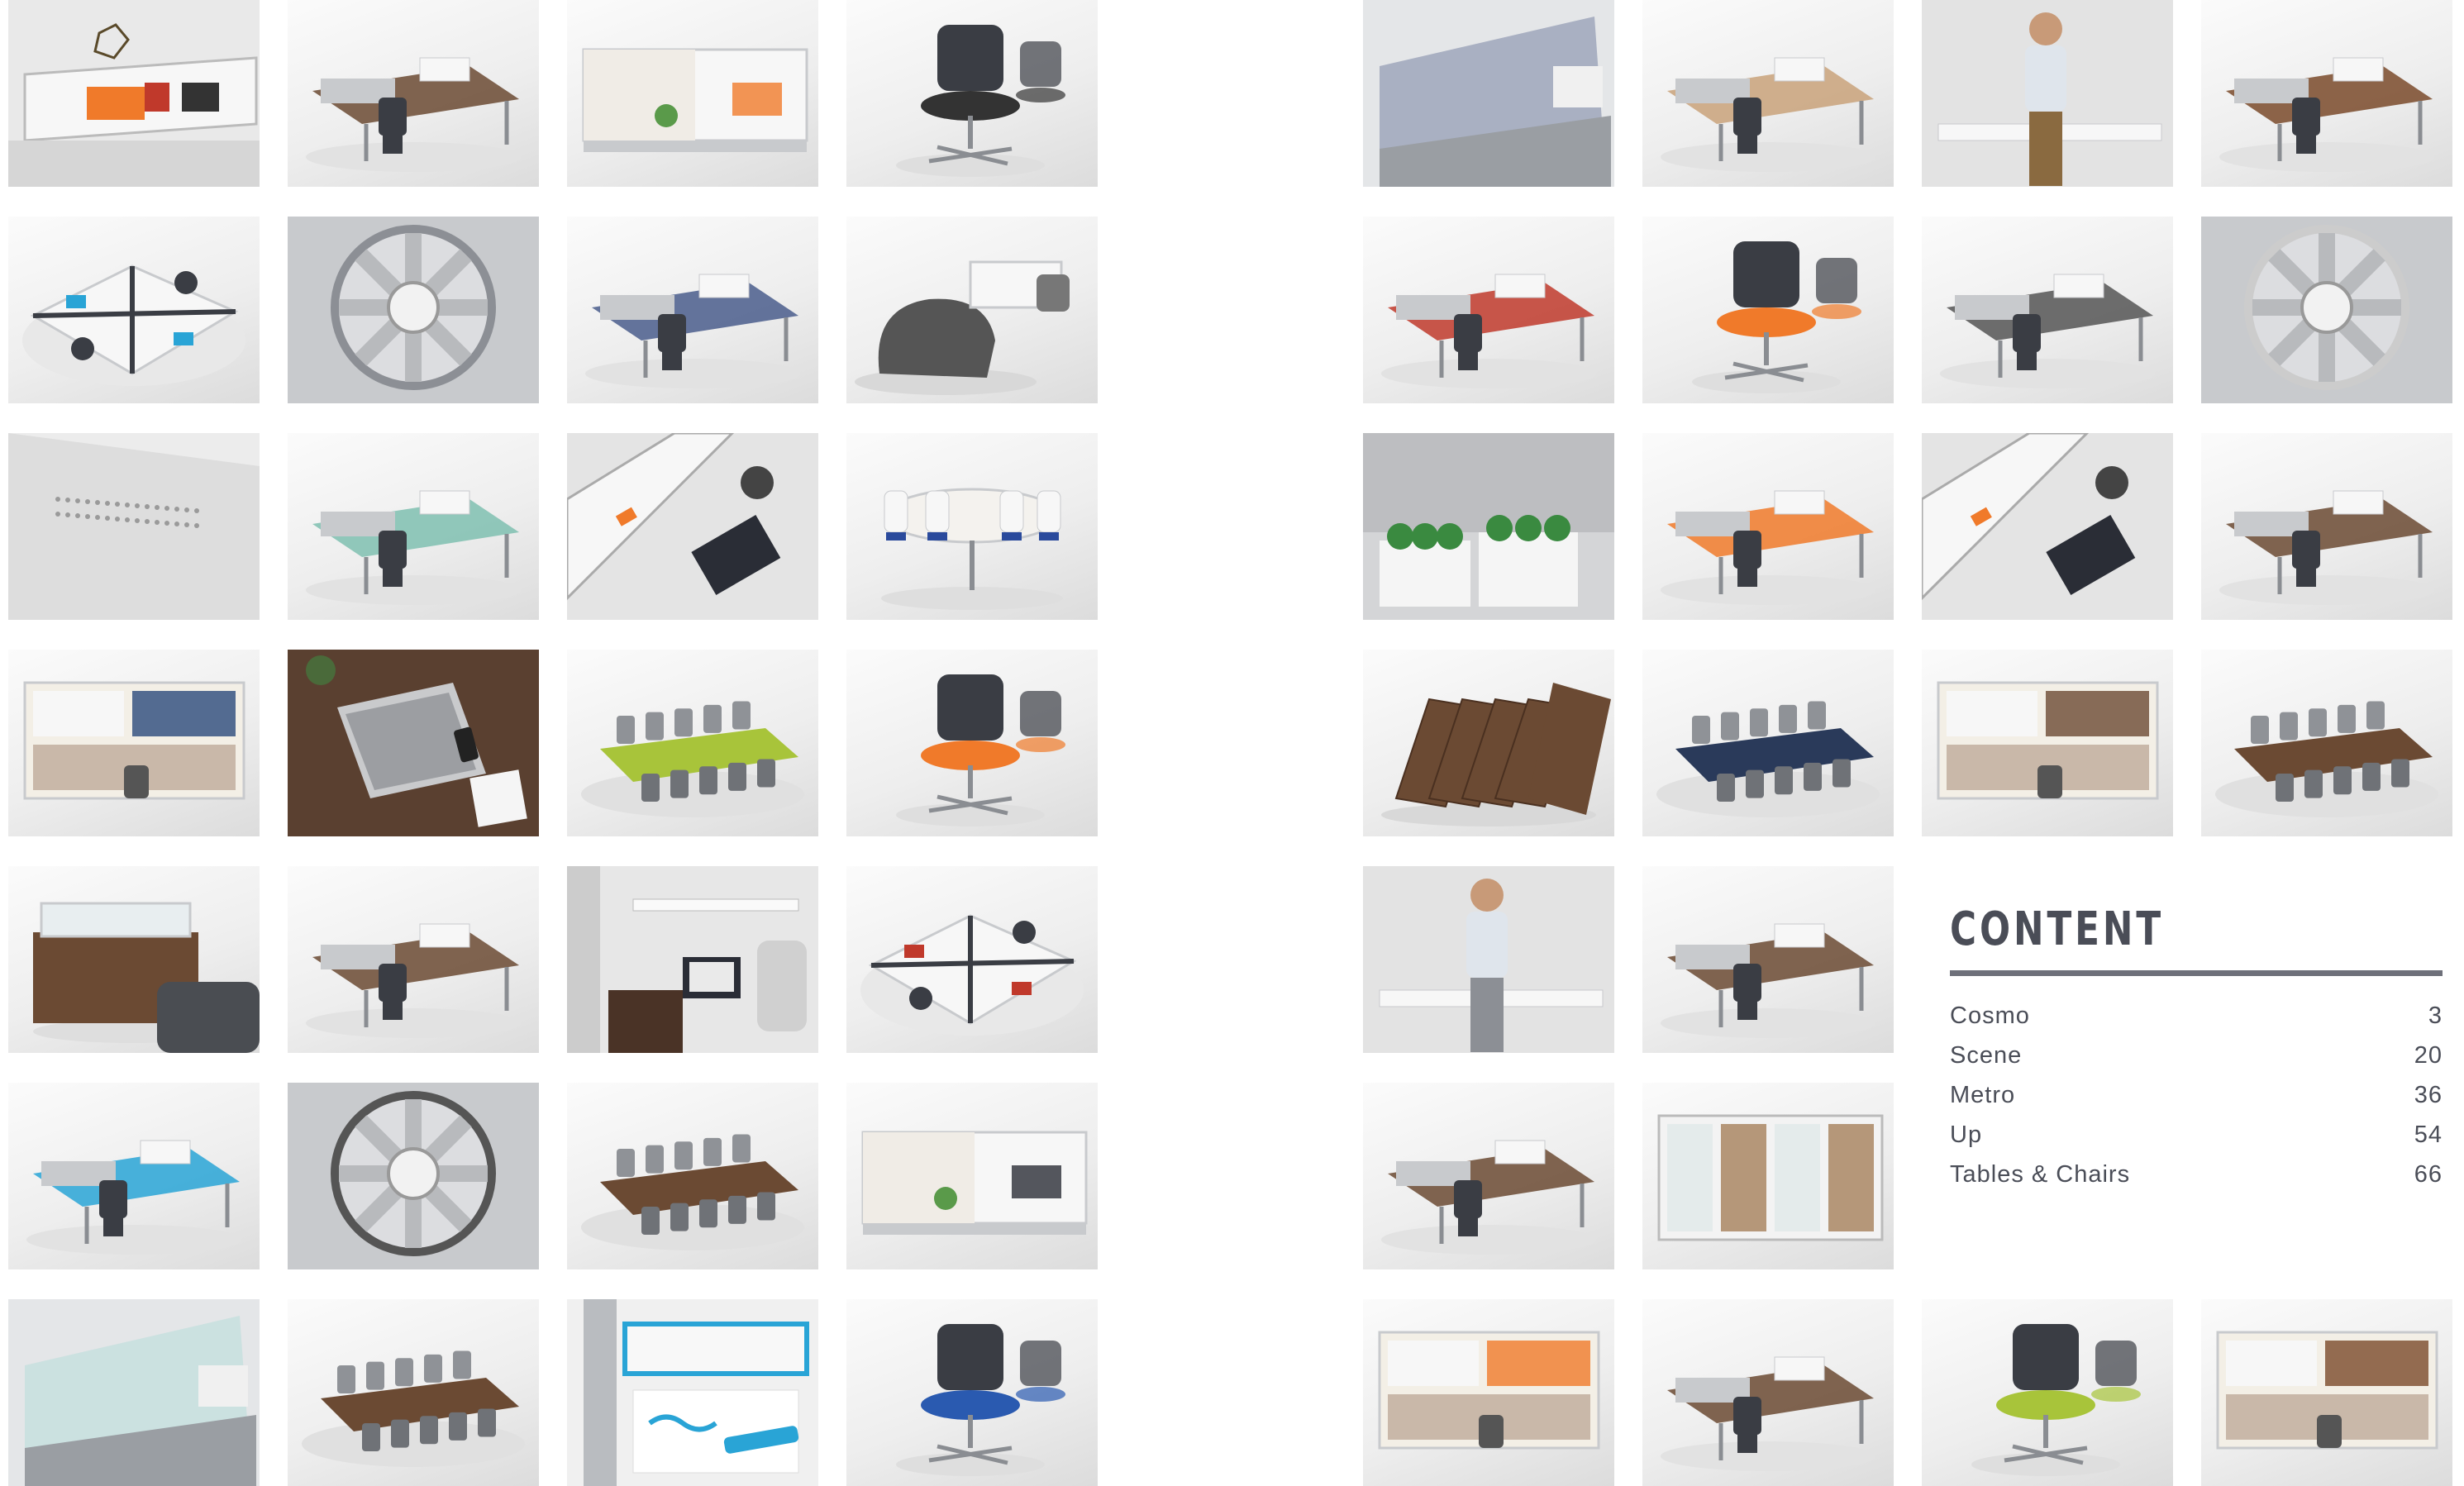  Describe the element at coordinates (2047, 526) in the screenshot. I see `right-photo-aerial` at that location.